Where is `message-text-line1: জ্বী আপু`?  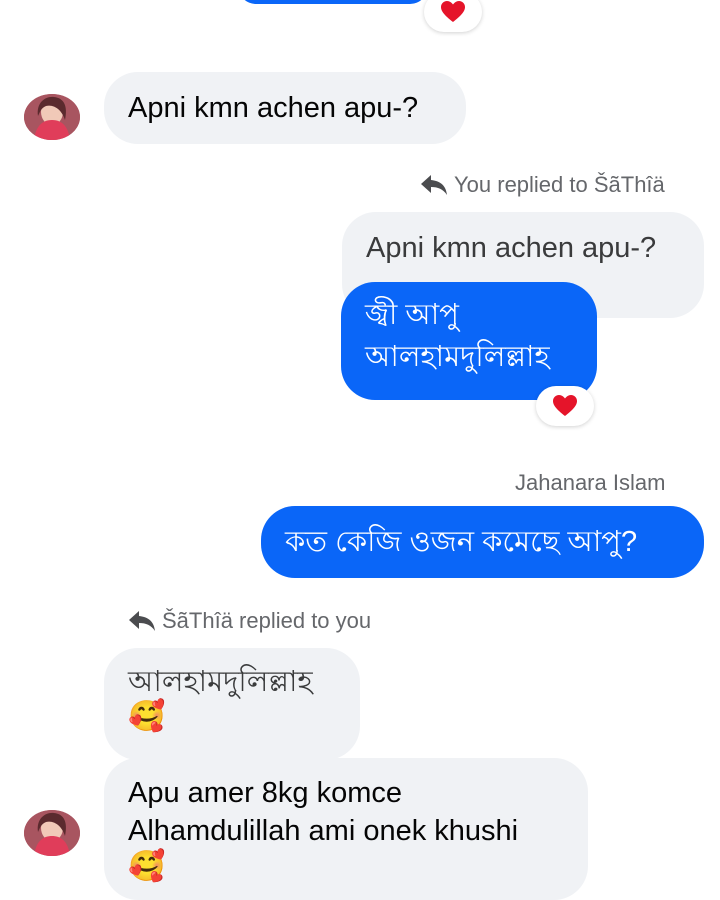 message-text-line1: জ্বী আপু is located at coordinates (412, 315).